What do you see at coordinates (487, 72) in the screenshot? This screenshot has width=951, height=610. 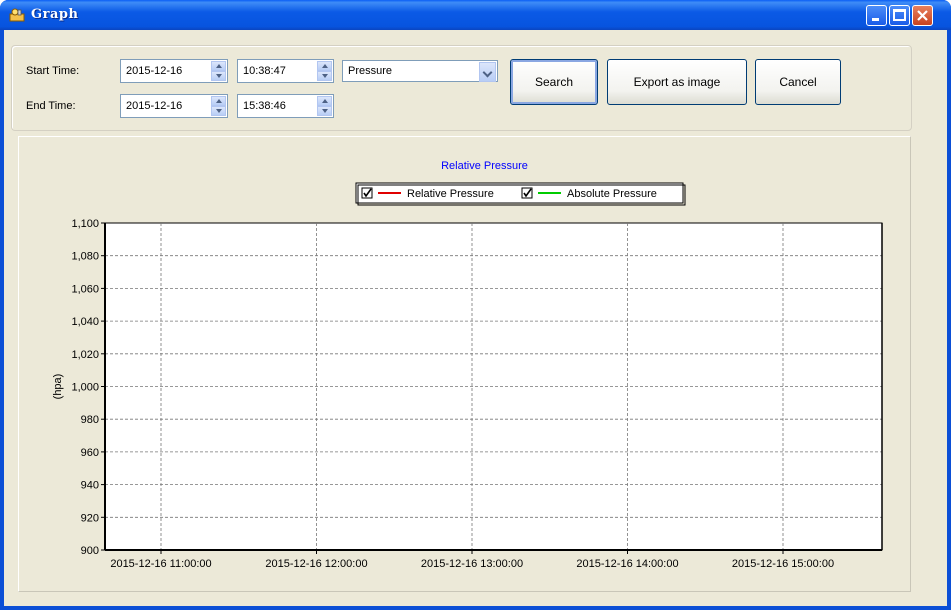 I see `chevron-down-icon` at bounding box center [487, 72].